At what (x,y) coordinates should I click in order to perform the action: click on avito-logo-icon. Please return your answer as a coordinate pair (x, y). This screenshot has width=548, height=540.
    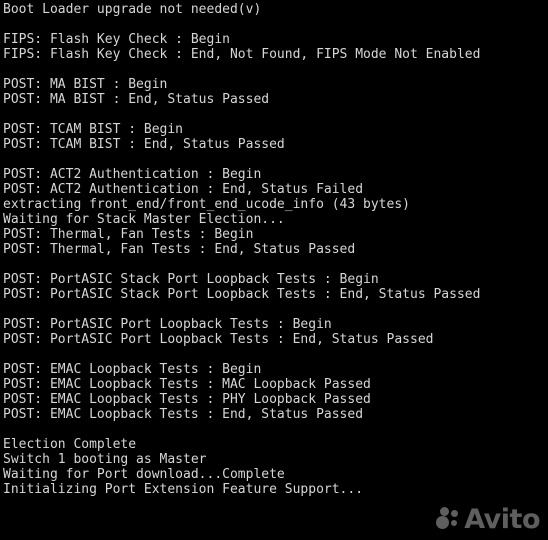
    Looking at the image, I should click on (448, 519).